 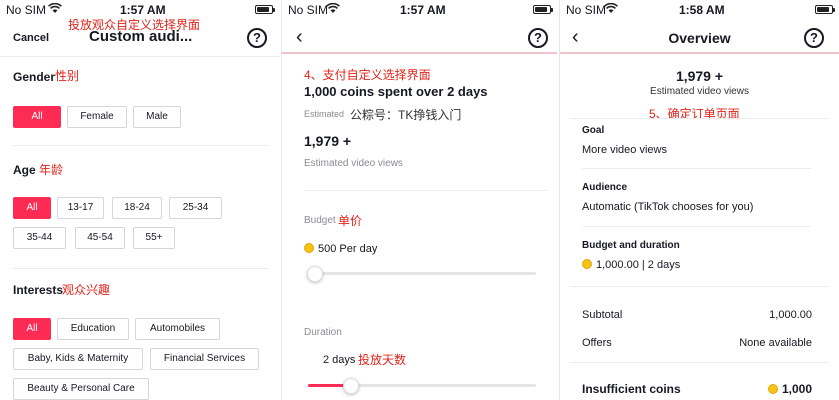 I want to click on subtotal-value: 1,000.00, so click(x=790, y=315).